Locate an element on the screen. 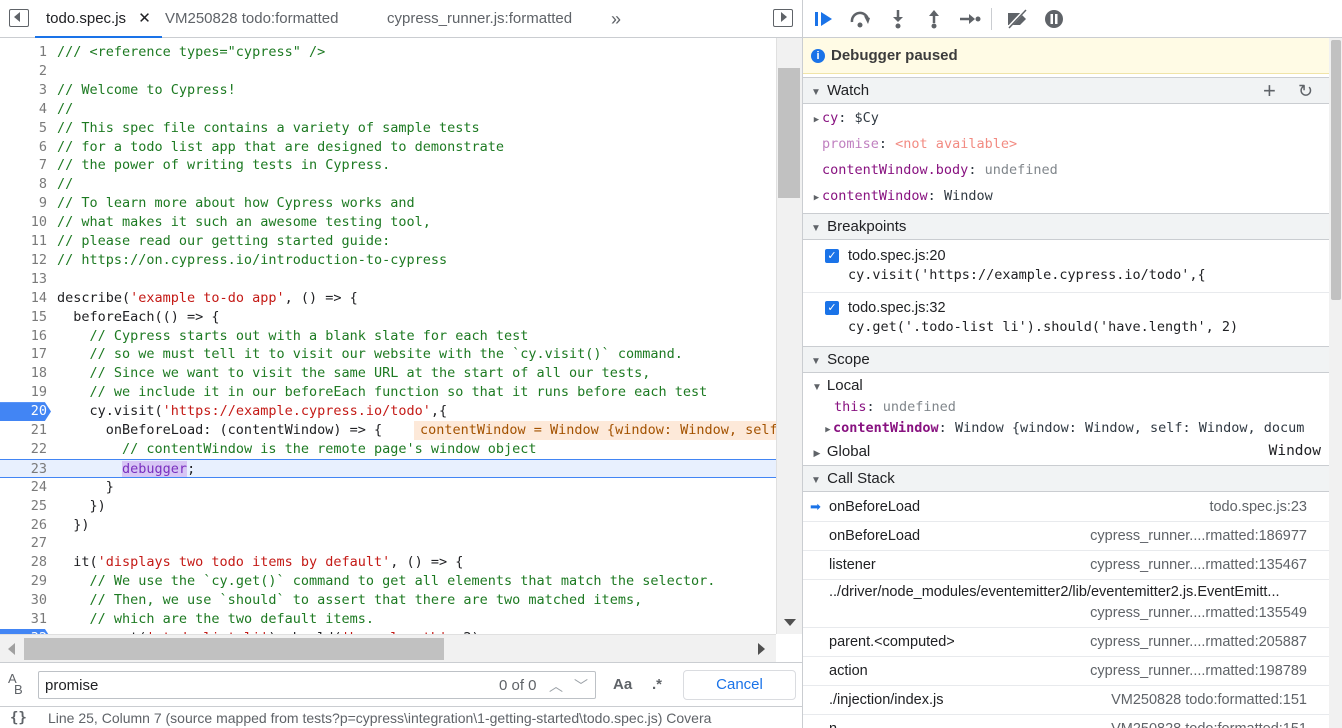 Image resolution: width=1342 pixels, height=728 pixels. line-number: 16 is located at coordinates (23, 336).